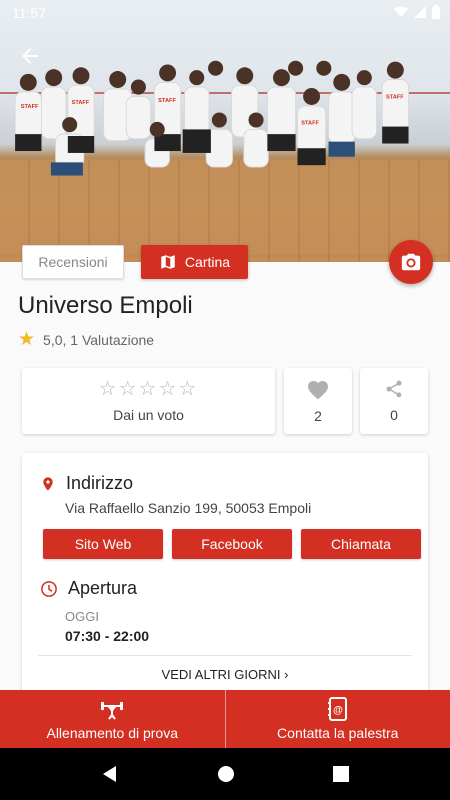 This screenshot has height=800, width=450. What do you see at coordinates (318, 401) in the screenshot?
I see `like-button: 2` at bounding box center [318, 401].